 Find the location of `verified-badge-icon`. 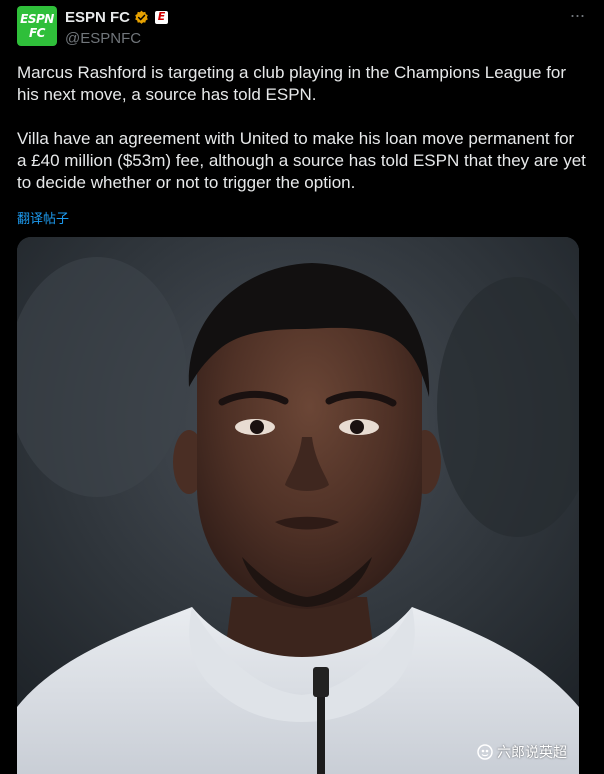

verified-badge-icon is located at coordinates (141, 17).